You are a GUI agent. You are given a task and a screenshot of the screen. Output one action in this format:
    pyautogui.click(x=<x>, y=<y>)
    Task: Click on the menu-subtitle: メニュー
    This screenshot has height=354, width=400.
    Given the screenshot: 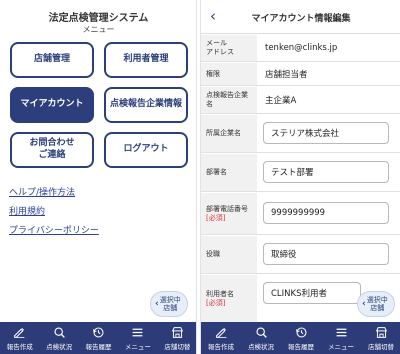 What is the action you would take?
    pyautogui.click(x=98, y=29)
    